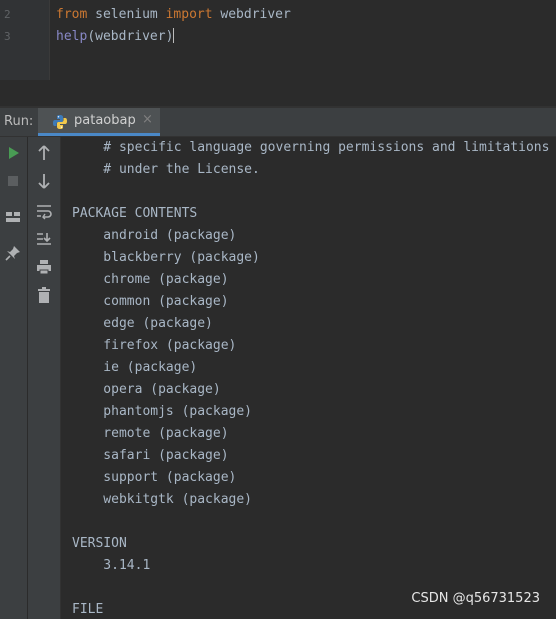  I want to click on console-line: phantomjs (package), so click(162, 411).